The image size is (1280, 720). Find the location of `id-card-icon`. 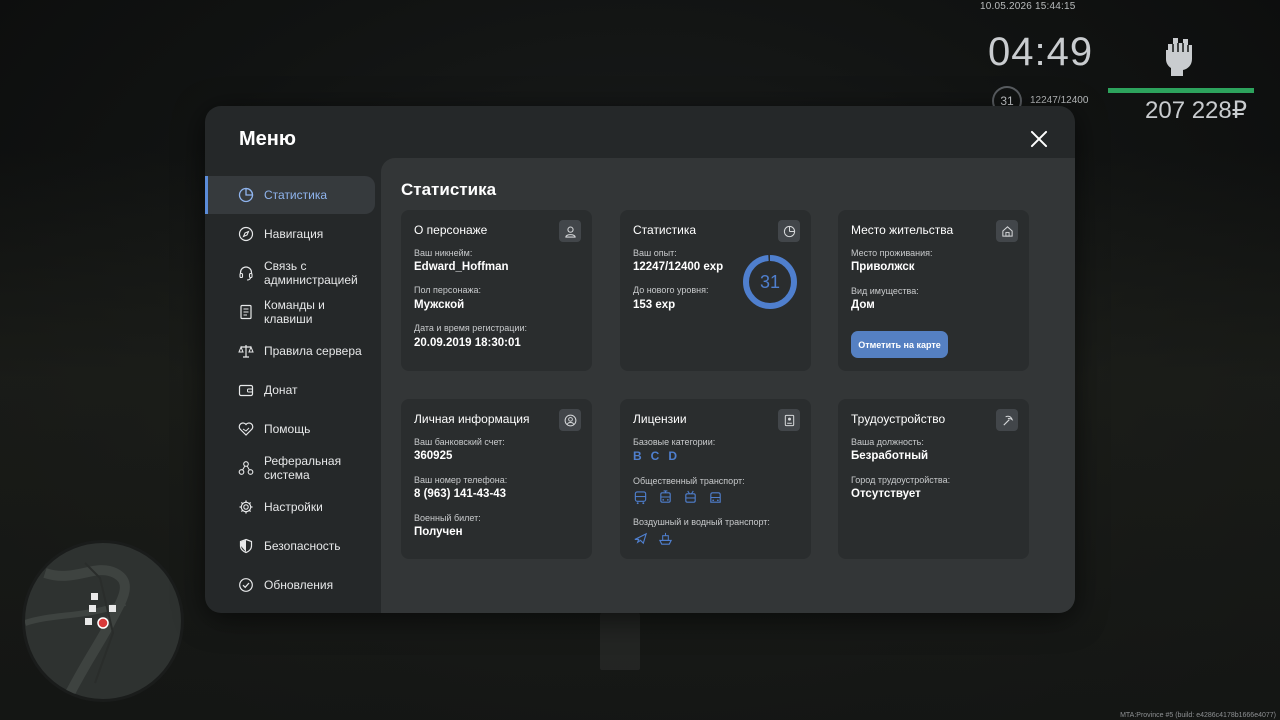

id-card-icon is located at coordinates (789, 420).